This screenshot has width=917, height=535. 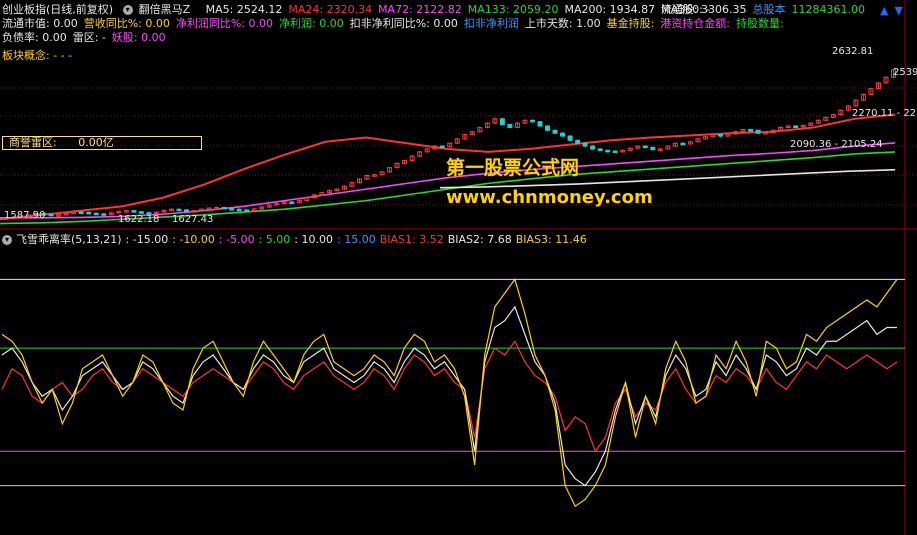 I want to click on watermark-title: 第一股票公式网, so click(x=513, y=168).